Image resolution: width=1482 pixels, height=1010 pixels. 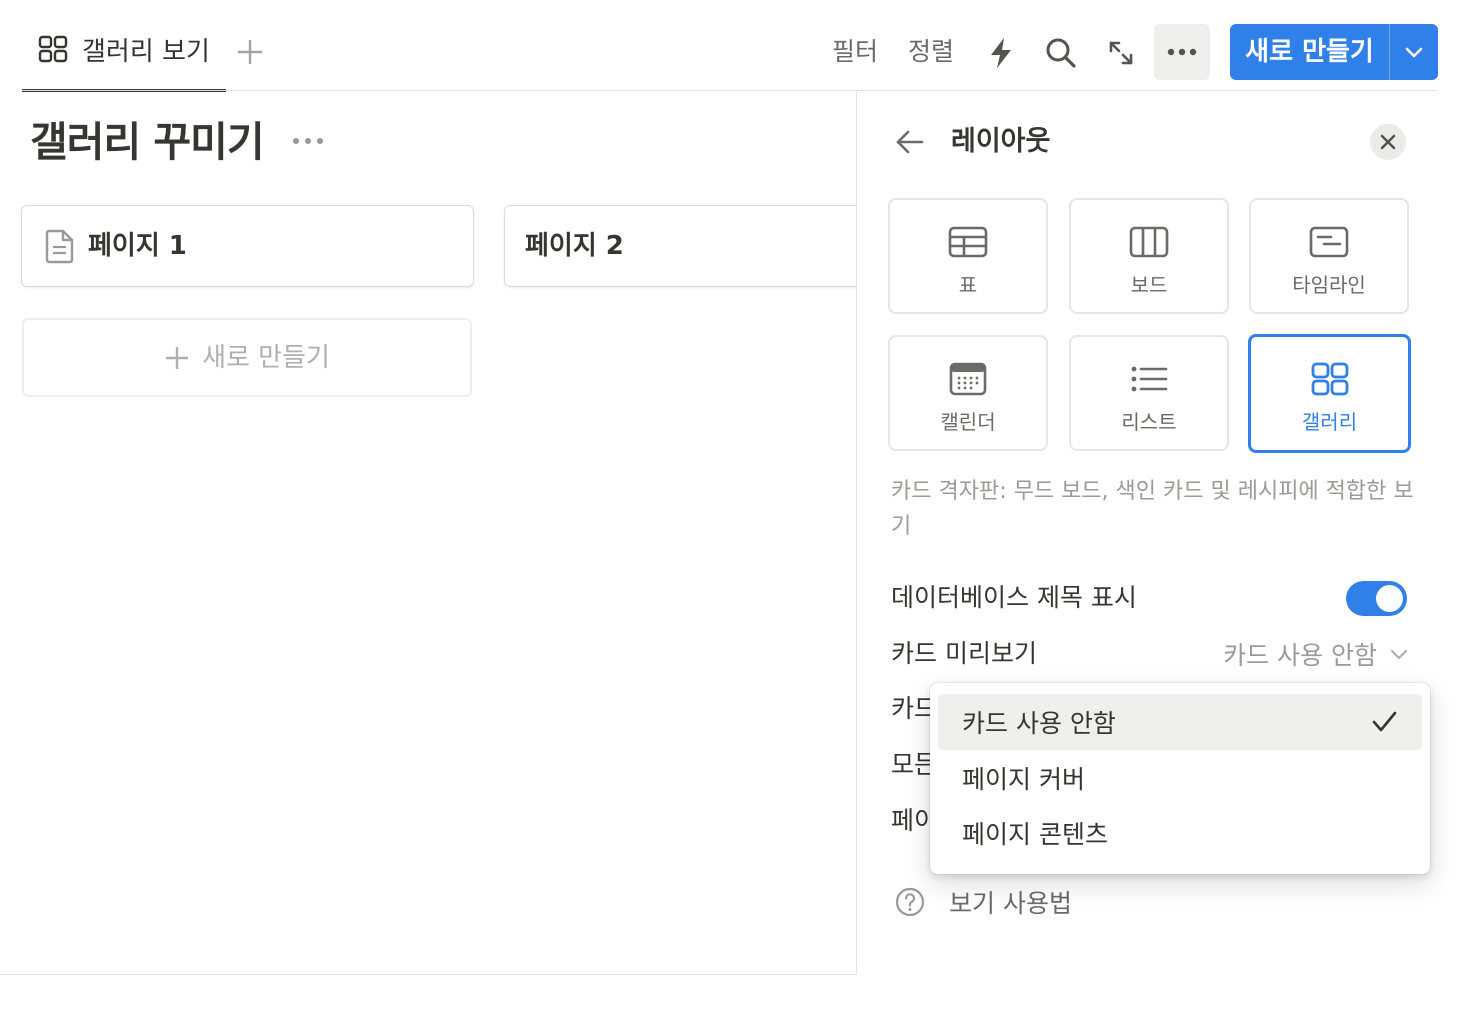 I want to click on layout-option-table: 표, so click(x=968, y=256).